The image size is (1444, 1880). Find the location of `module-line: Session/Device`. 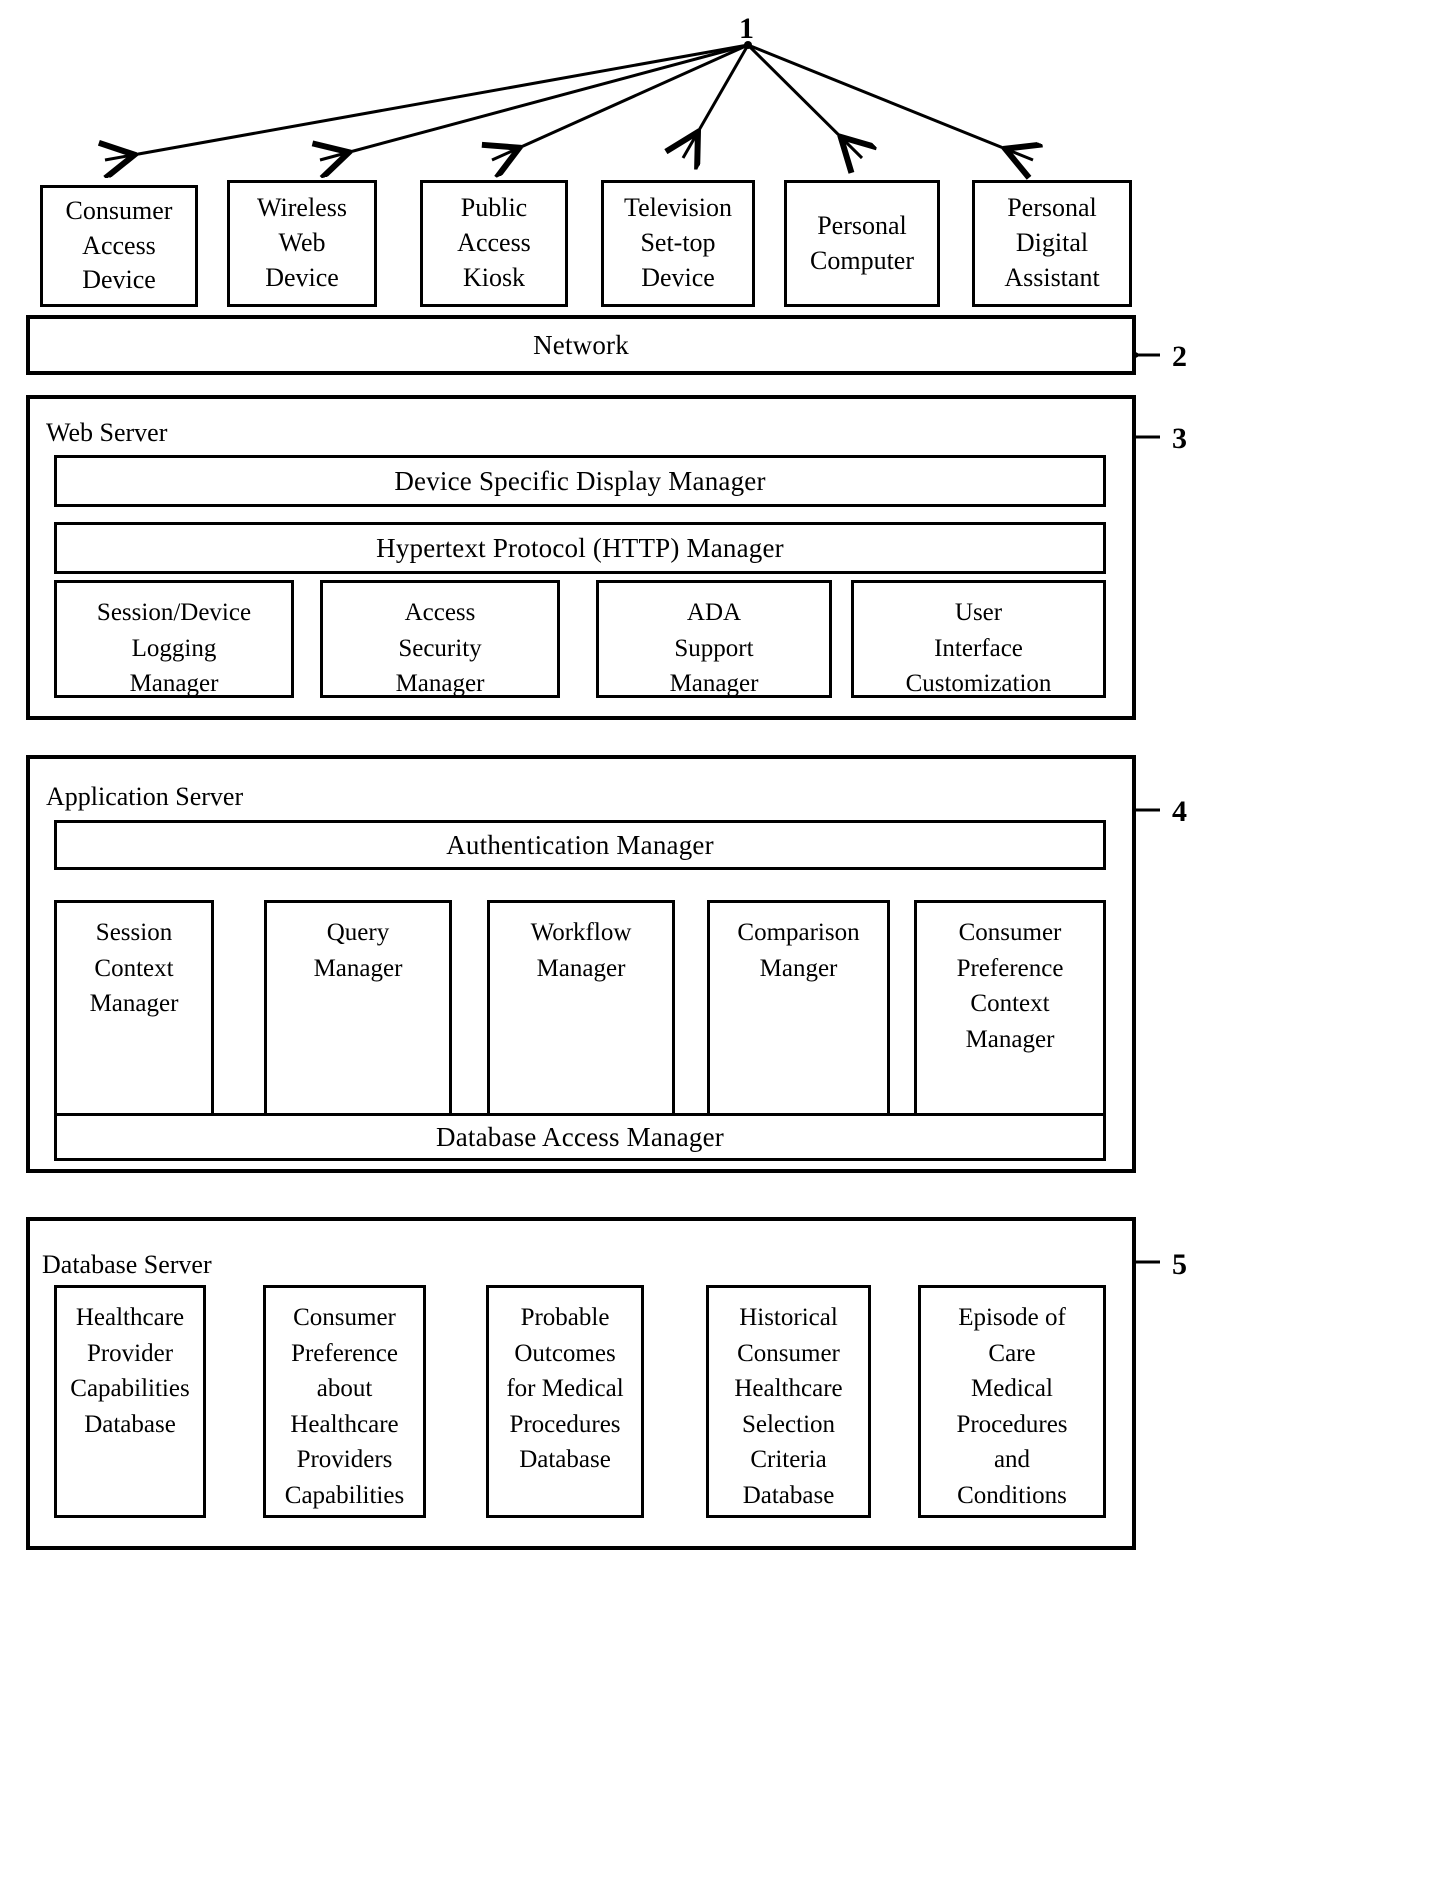

module-line: Session/Device is located at coordinates (174, 612).